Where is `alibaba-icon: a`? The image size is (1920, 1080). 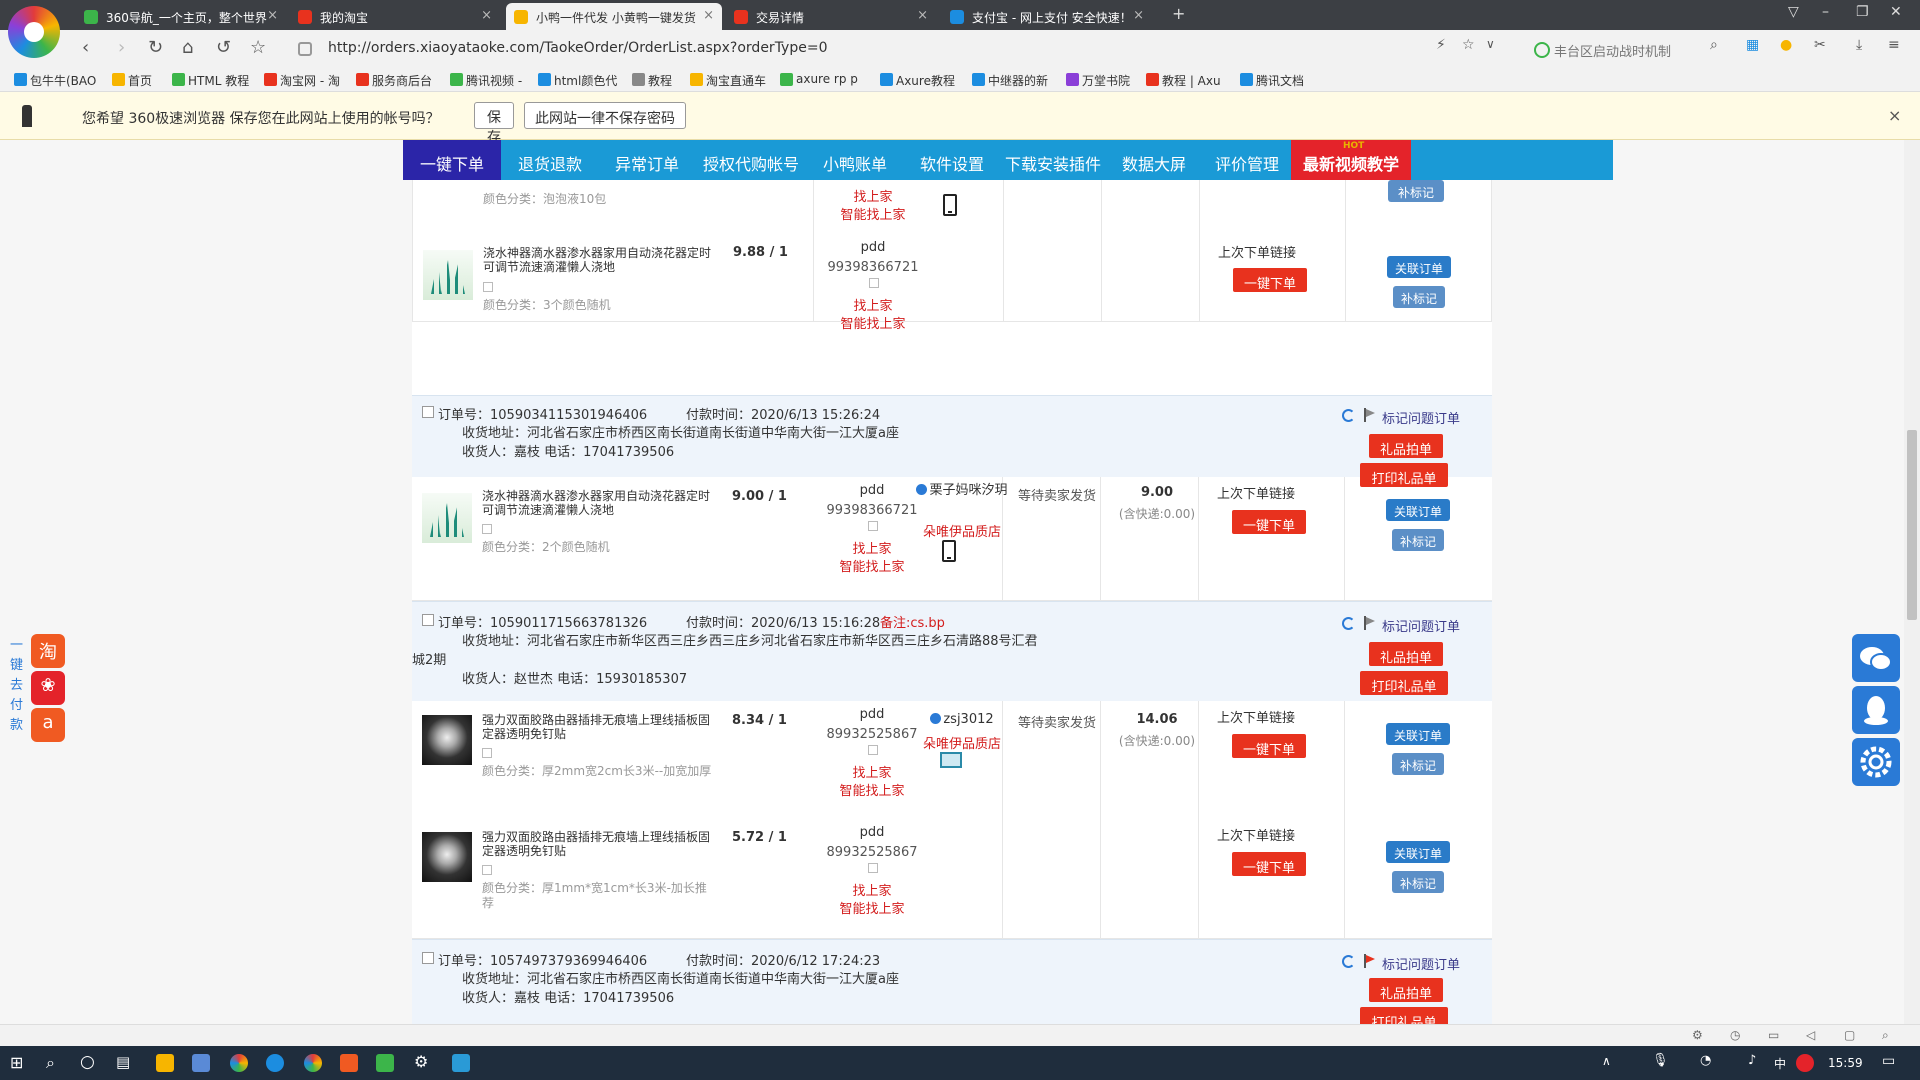
alibaba-icon: a is located at coordinates (48, 725).